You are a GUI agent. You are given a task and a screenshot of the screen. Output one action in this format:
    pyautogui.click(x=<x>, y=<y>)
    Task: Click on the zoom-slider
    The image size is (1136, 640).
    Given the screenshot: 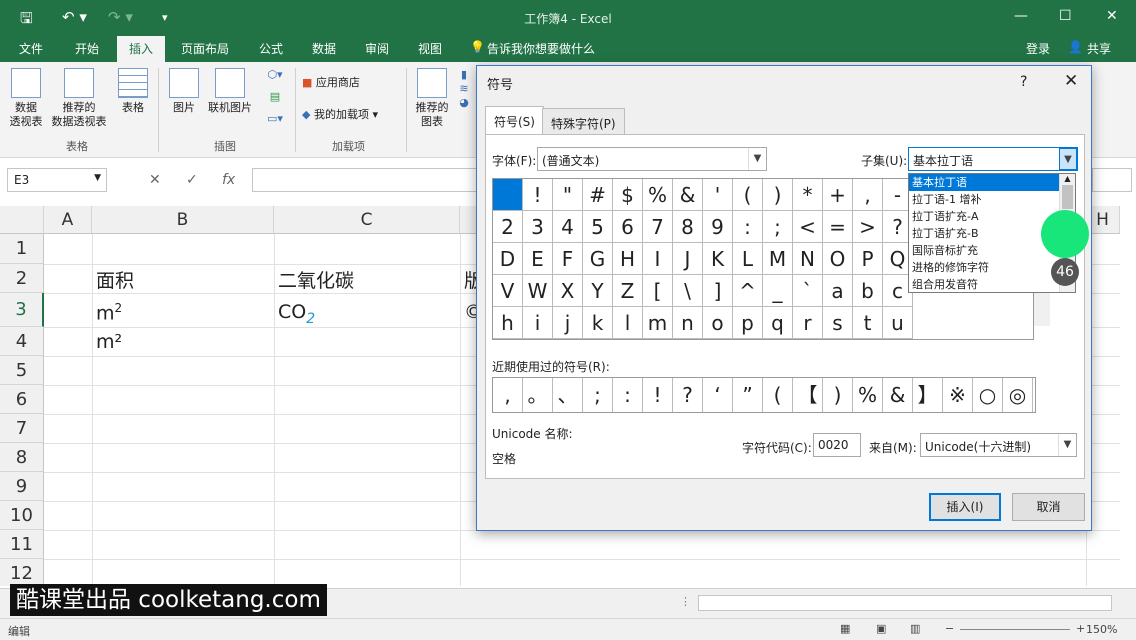 What is the action you would take?
    pyautogui.click(x=1015, y=629)
    